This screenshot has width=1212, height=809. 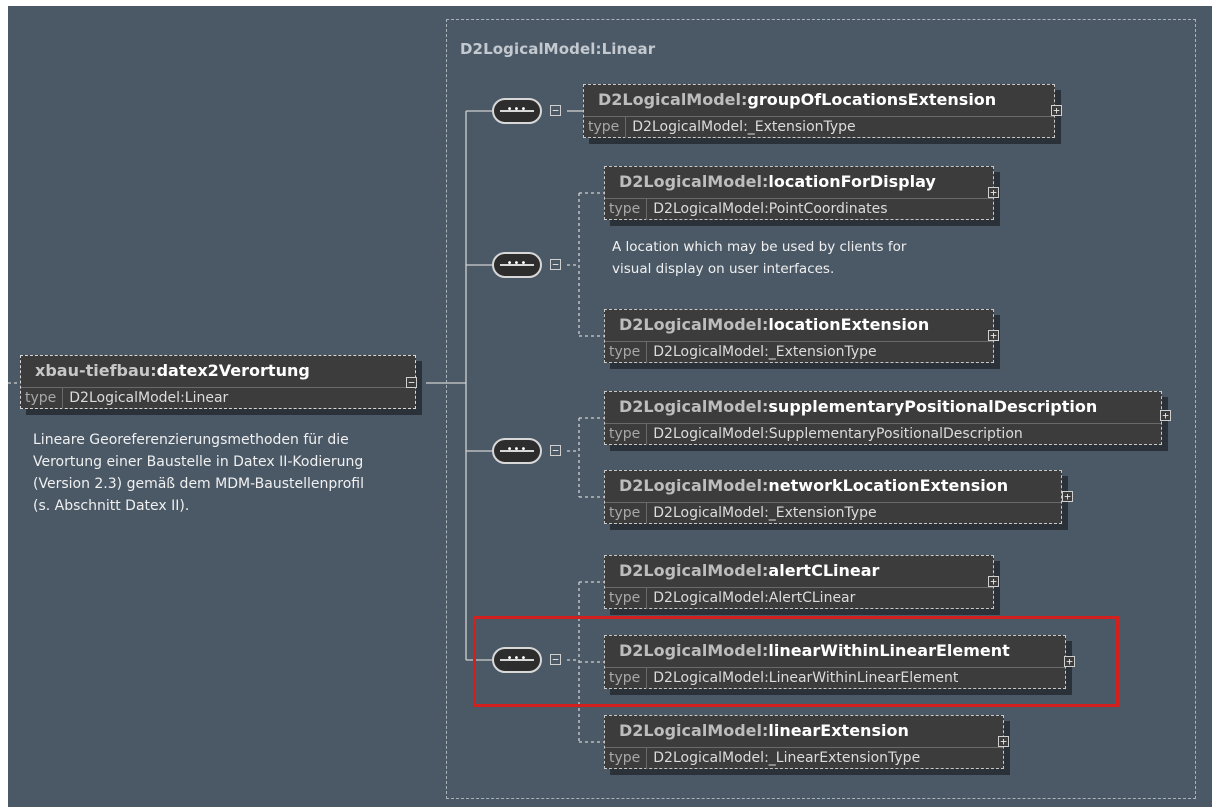 I want to click on root-element-name: xbau-tiefbau:datex2Verortung, so click(x=218, y=372).